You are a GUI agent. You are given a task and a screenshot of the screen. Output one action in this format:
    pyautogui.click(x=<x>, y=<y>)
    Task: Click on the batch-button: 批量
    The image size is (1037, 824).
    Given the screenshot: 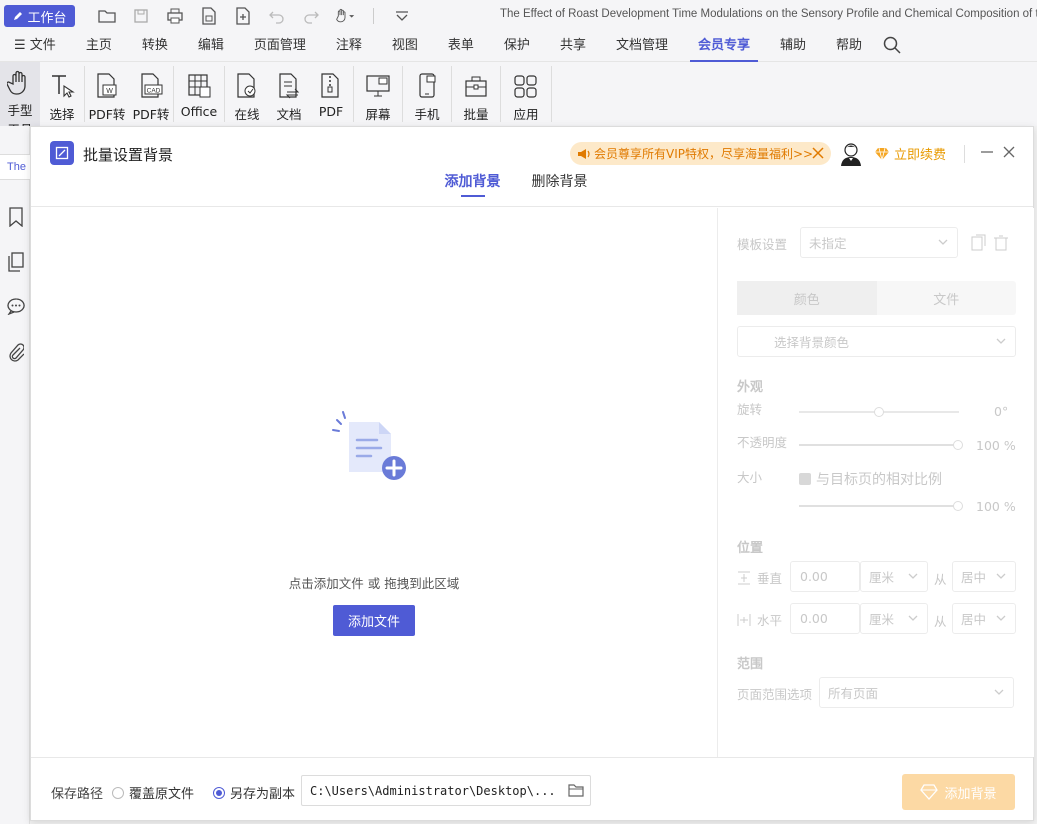 What is the action you would take?
    pyautogui.click(x=476, y=94)
    